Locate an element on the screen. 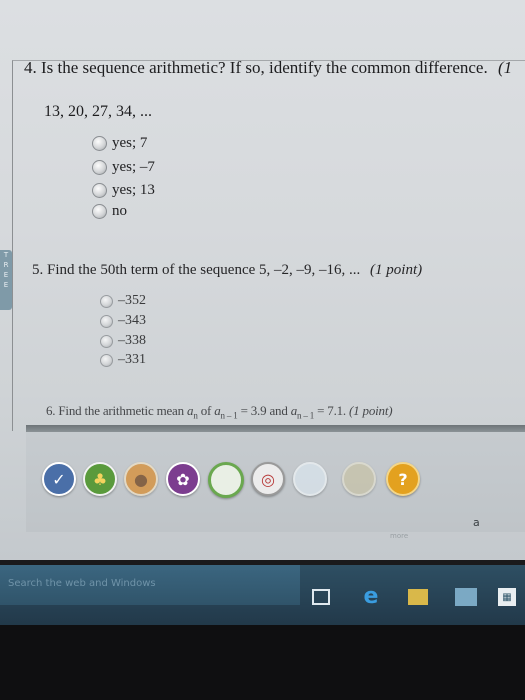 This screenshot has width=525, height=700. left-gutter-tab: T R E E is located at coordinates (6, 280).